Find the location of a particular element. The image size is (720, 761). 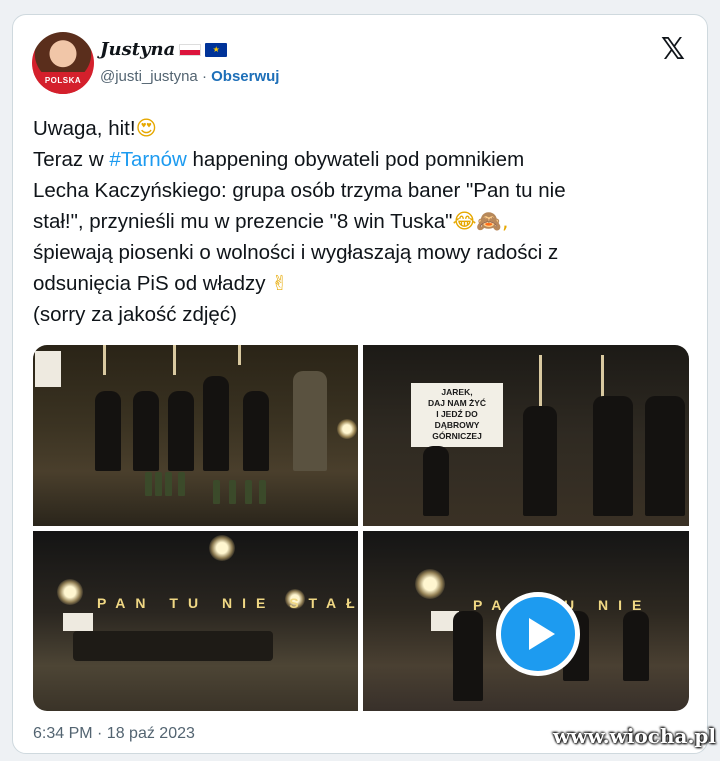

photo-bottles is located at coordinates (195, 435).